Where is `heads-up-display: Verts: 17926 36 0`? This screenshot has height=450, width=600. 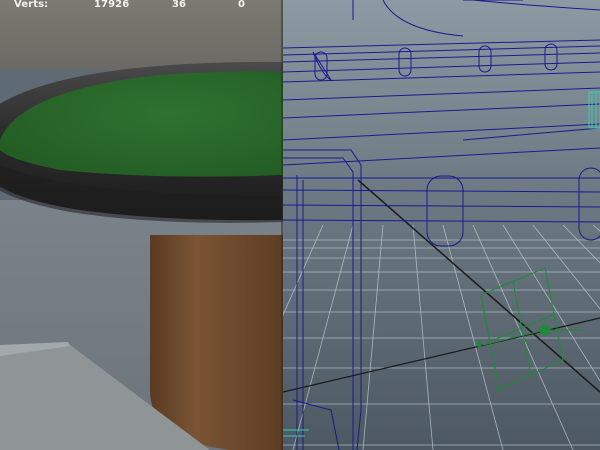
heads-up-display: Verts: 17926 36 0 is located at coordinates (141, 6).